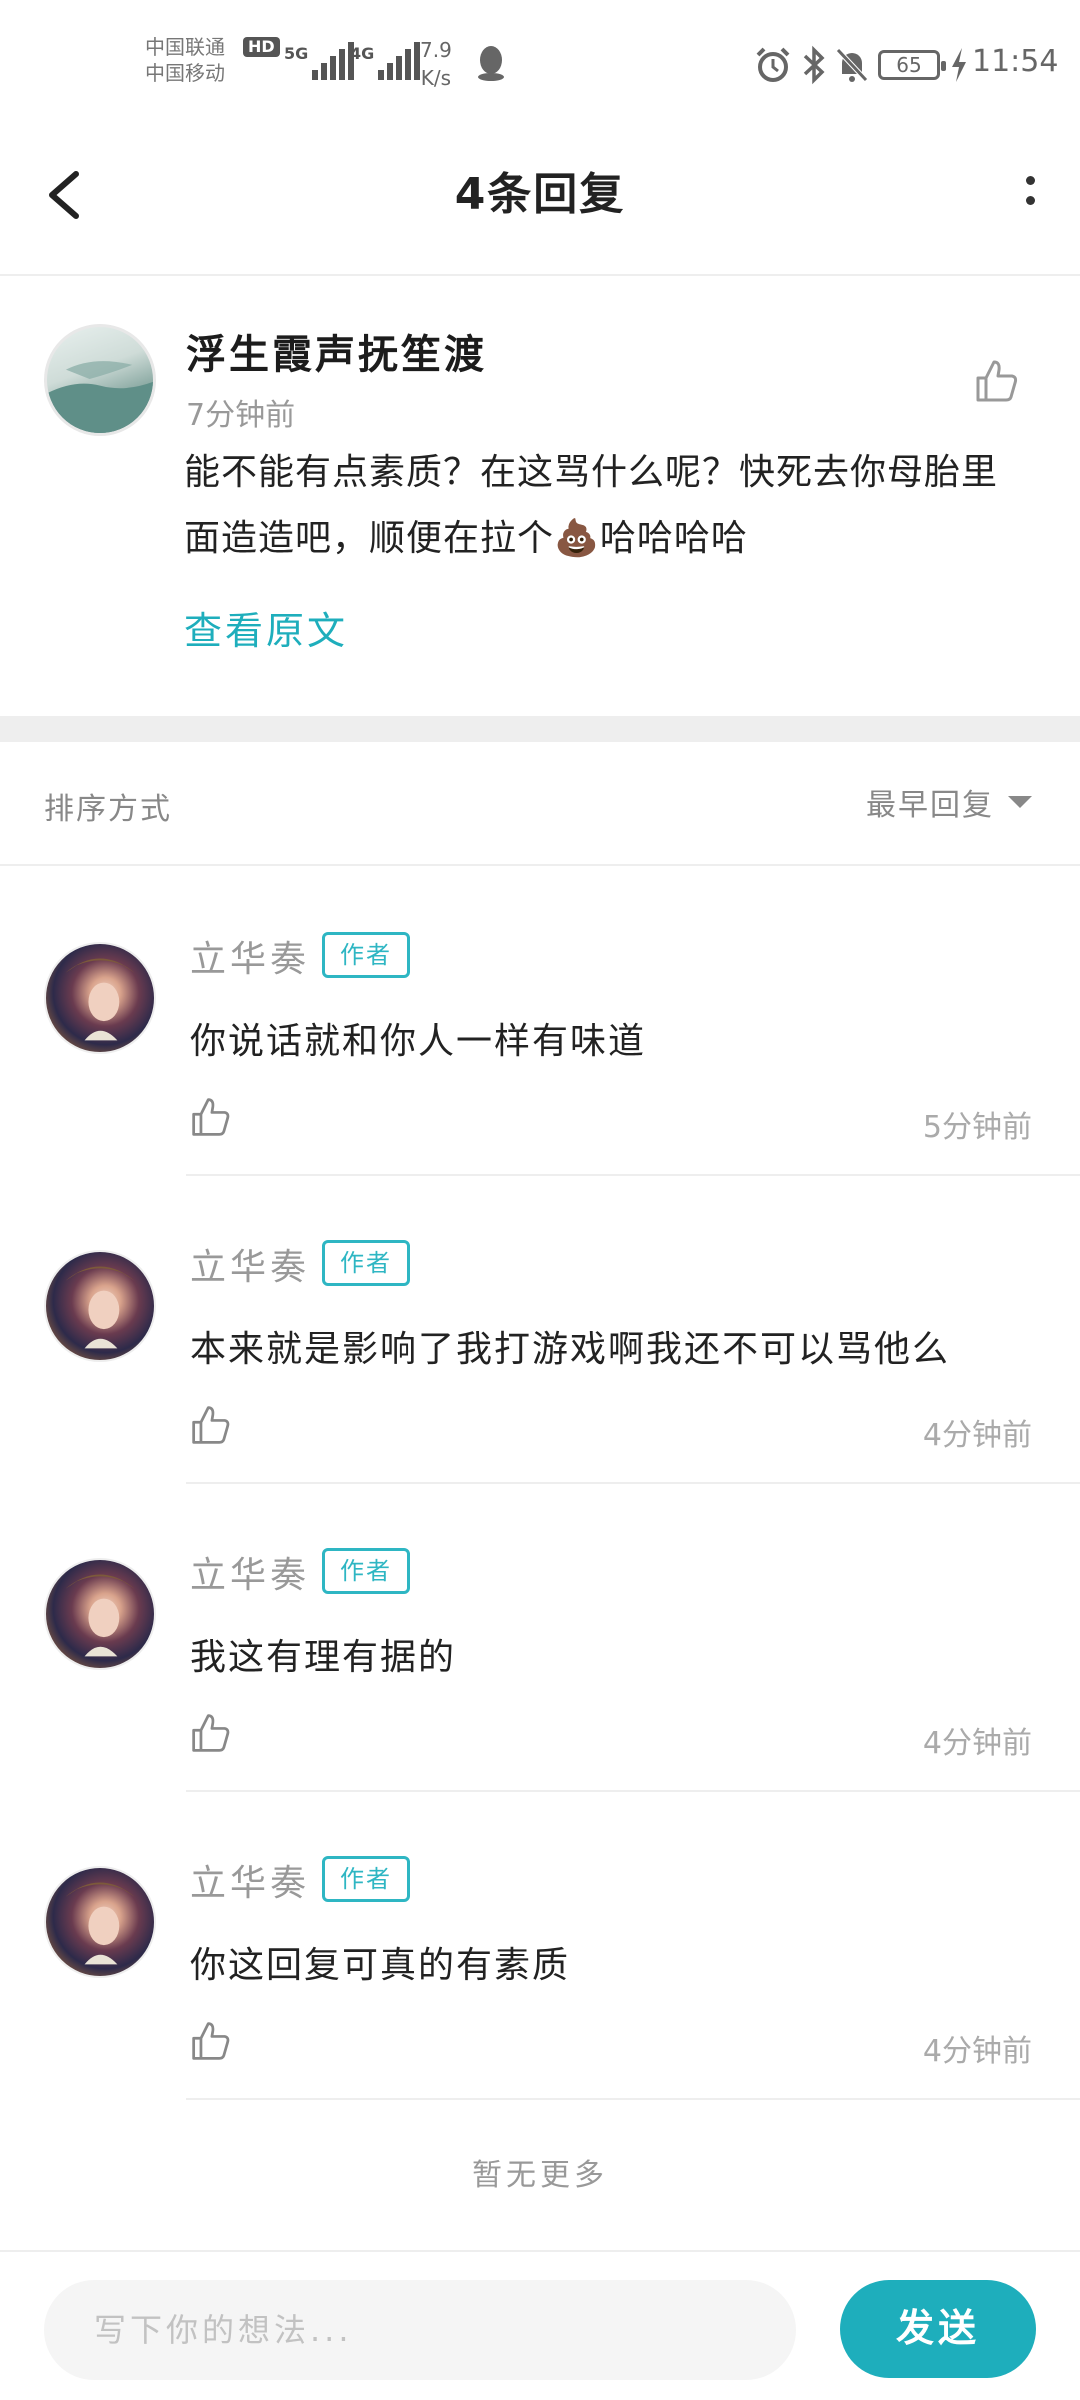 This screenshot has height=2400, width=1080. I want to click on battery-indicator: 65, so click(912, 65).